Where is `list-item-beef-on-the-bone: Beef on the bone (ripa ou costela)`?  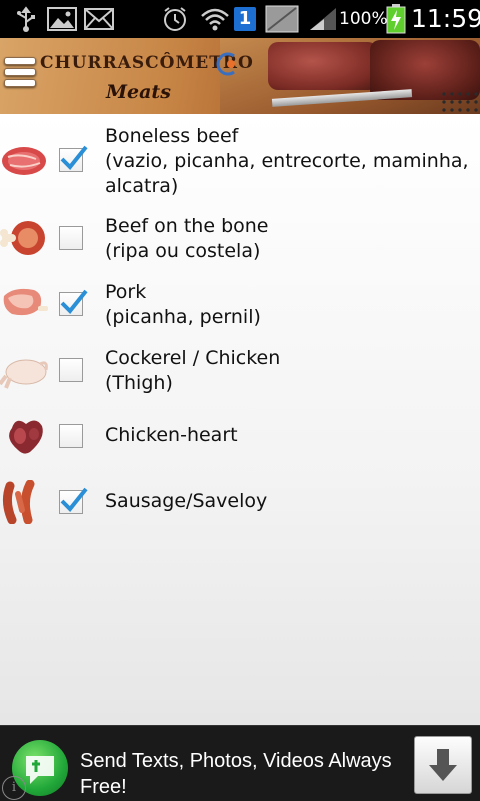
list-item-beef-on-the-bone: Beef on the bone (ripa ou costela) is located at coordinates (240, 240).